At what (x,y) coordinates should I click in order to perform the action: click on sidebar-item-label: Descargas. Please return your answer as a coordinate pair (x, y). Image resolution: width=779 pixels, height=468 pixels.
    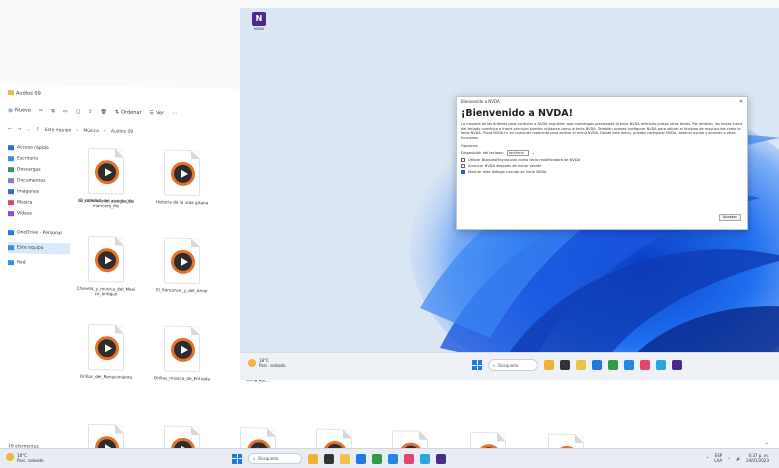
    Looking at the image, I should click on (29, 170).